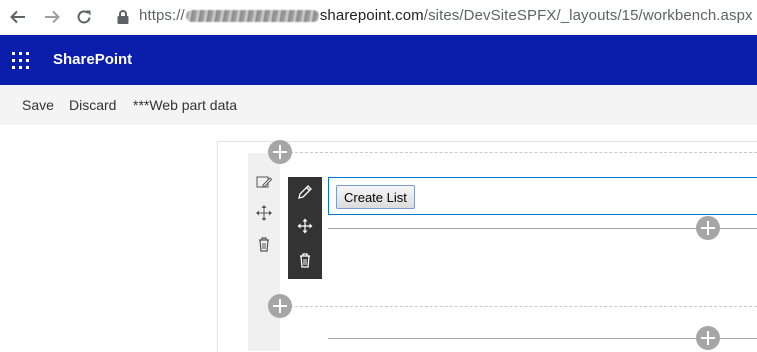 The image size is (757, 352). I want to click on section-bottom-divider, so click(518, 306).